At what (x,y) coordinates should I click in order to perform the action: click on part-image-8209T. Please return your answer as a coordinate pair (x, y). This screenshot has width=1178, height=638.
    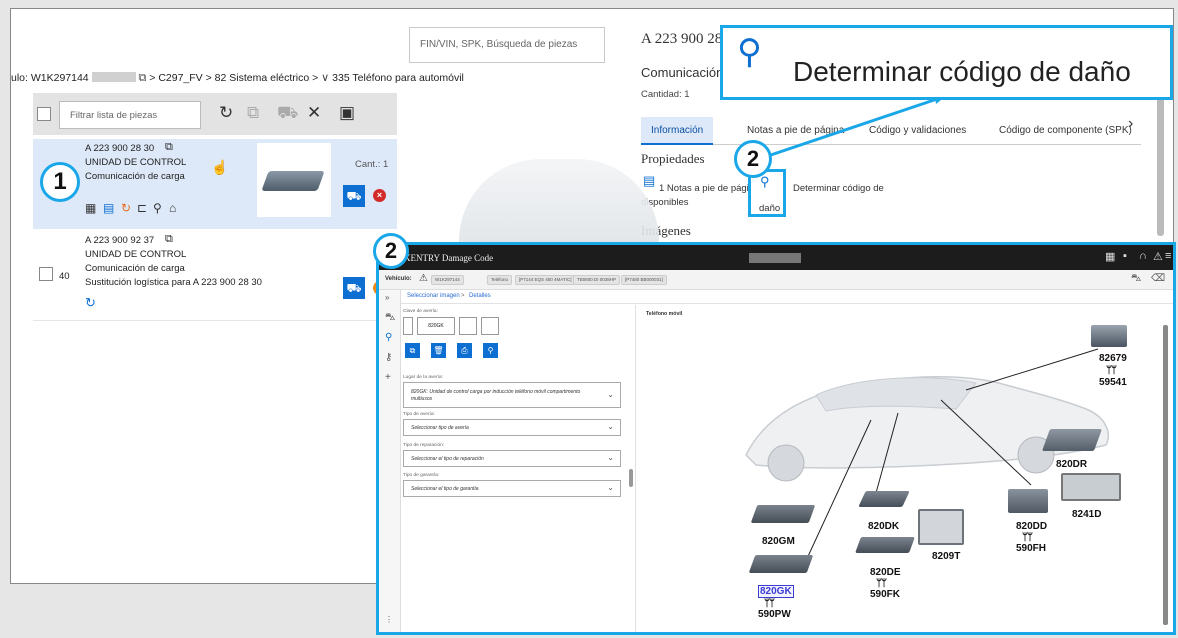
    Looking at the image, I should click on (941, 527).